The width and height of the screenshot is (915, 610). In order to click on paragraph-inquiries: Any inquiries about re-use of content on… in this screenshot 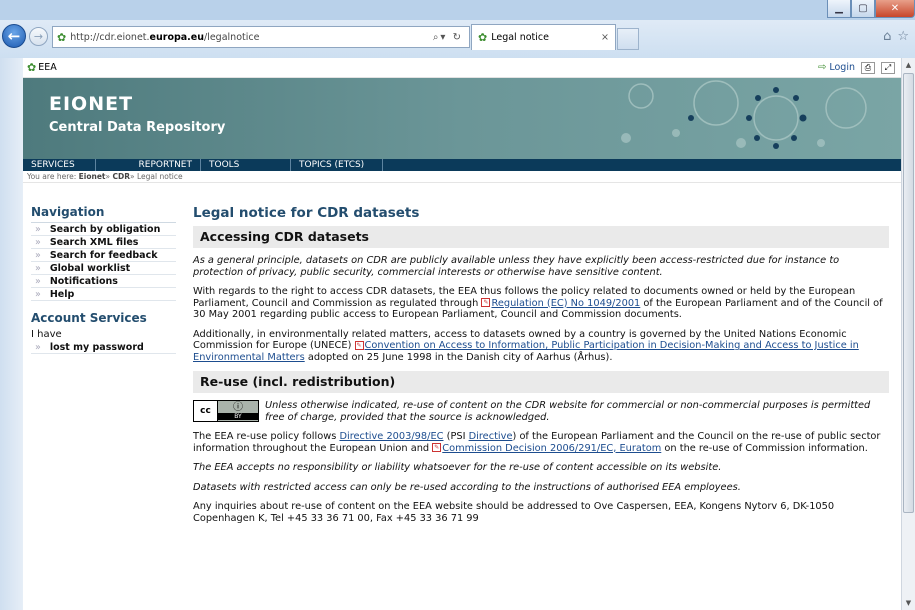, I will do `click(514, 512)`.